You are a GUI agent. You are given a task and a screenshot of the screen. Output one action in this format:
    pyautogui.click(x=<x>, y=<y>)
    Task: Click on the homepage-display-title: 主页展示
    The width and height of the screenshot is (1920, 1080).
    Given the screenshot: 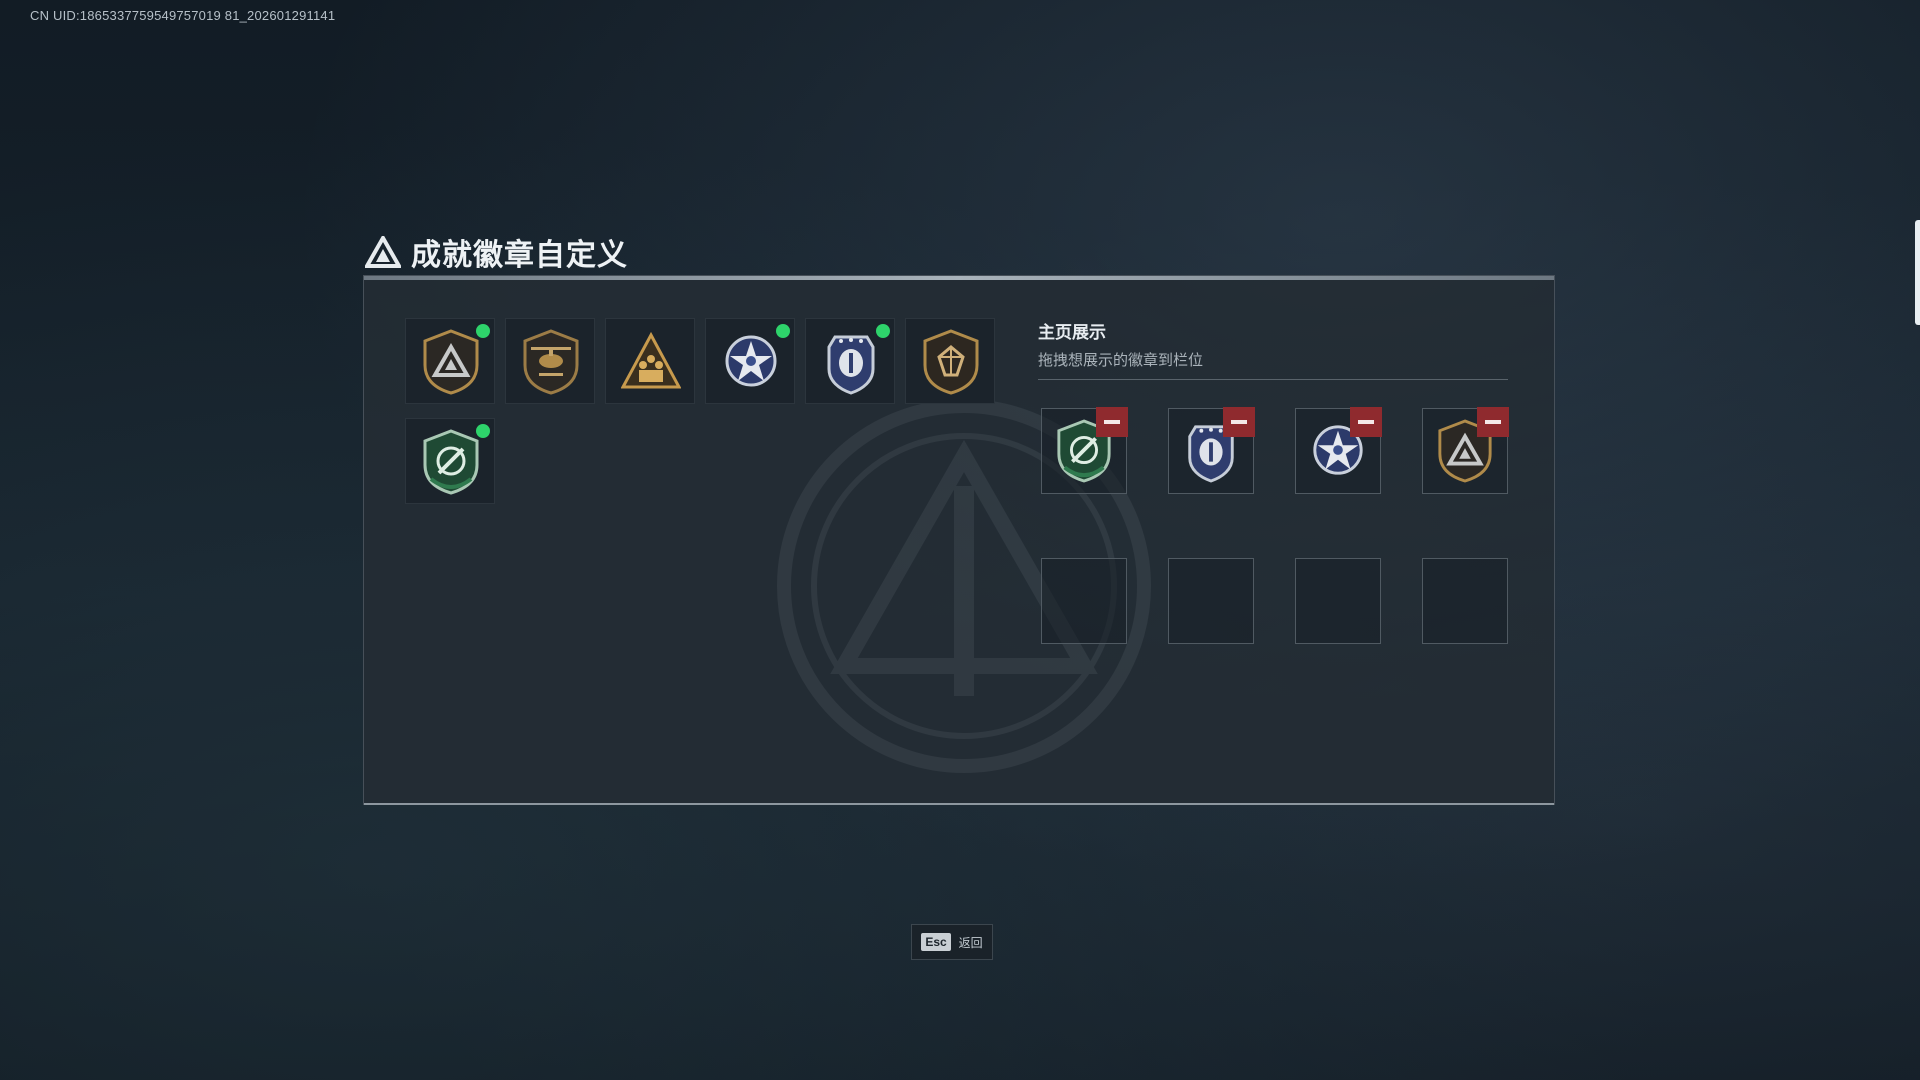 What is the action you would take?
    pyautogui.click(x=1072, y=333)
    